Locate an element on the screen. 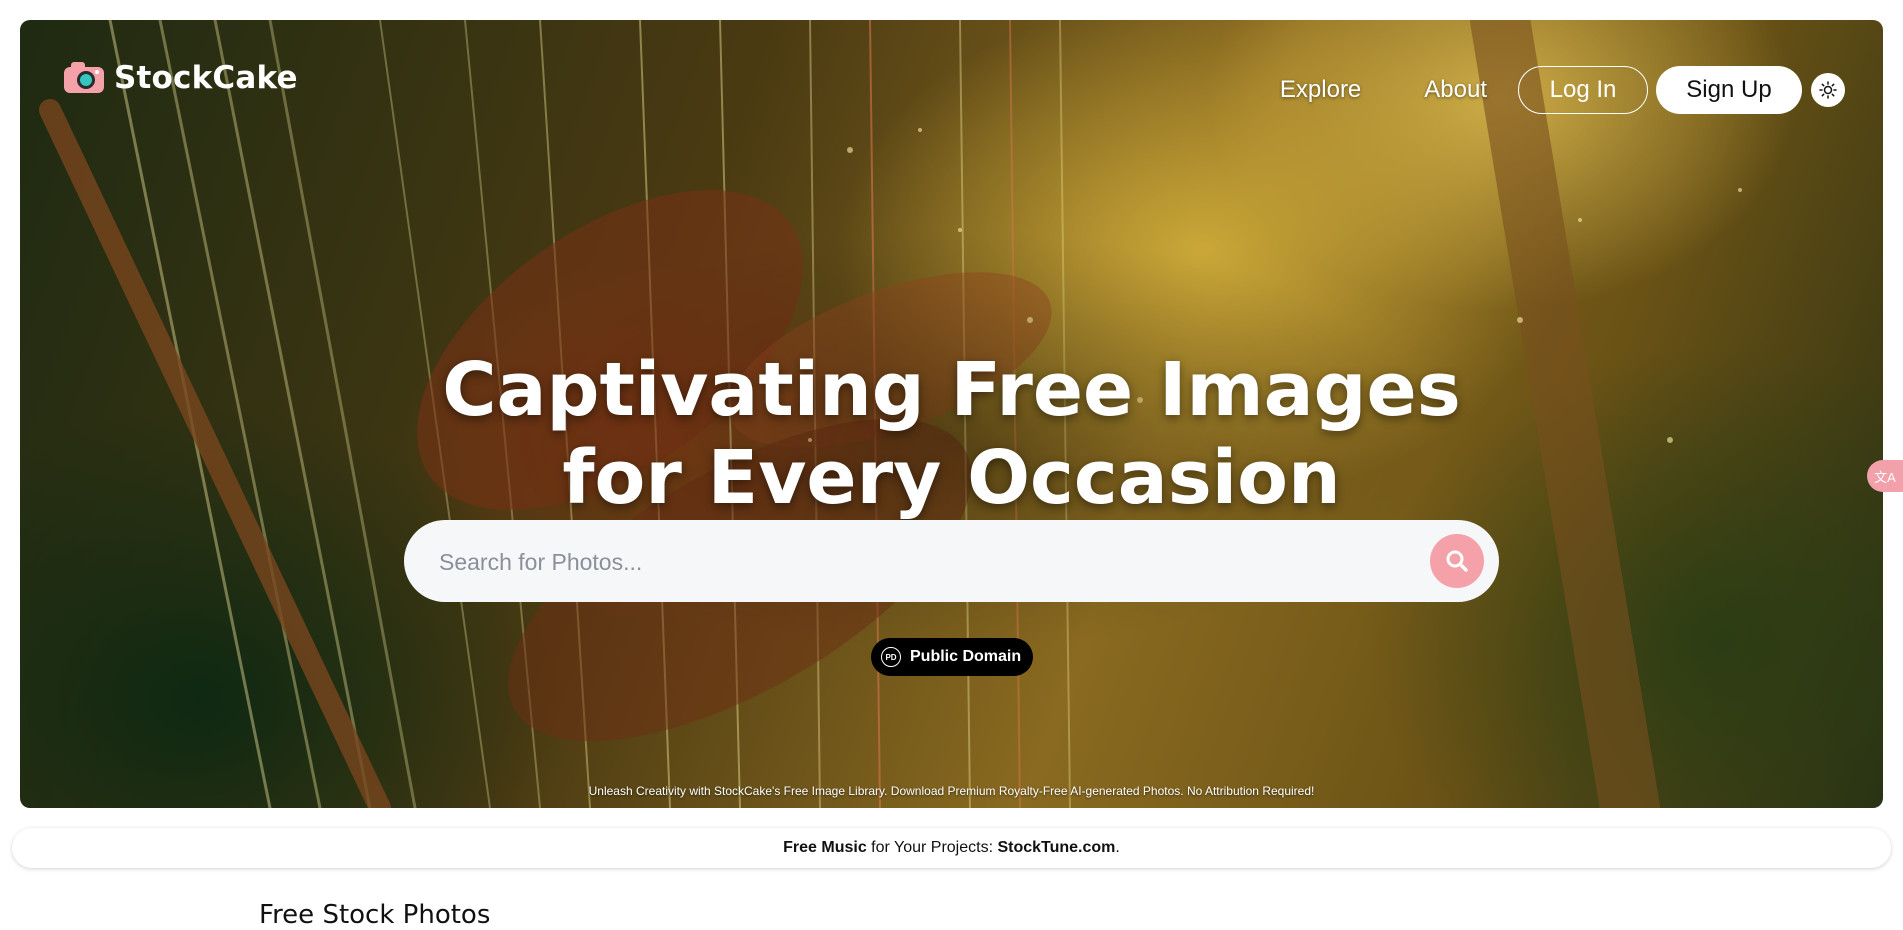 This screenshot has width=1903, height=930. section-title: Free Stock Photos is located at coordinates (375, 915).